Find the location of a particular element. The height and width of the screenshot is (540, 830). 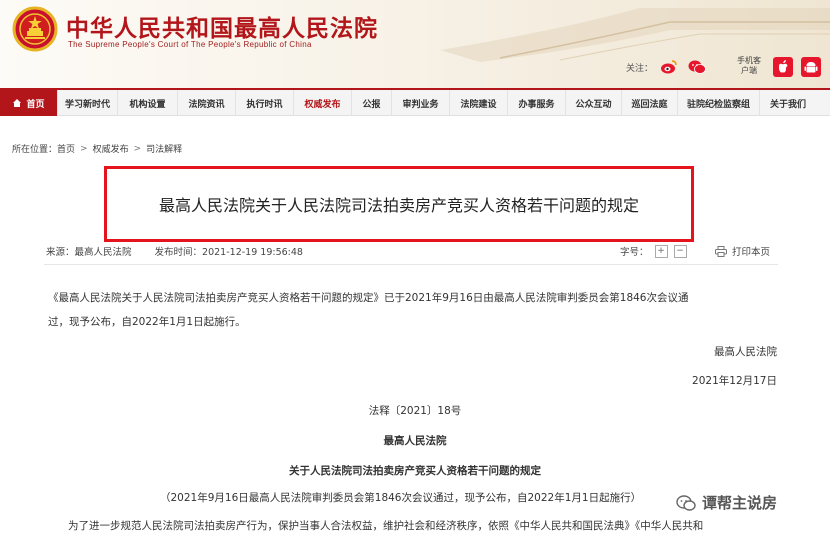

follow-label: 关注： is located at coordinates (640, 68).